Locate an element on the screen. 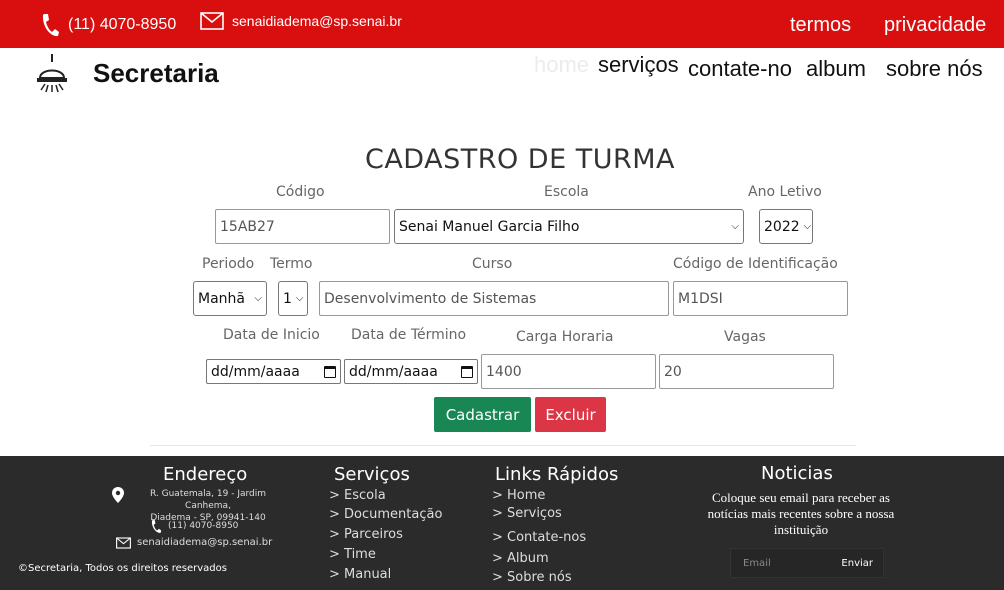 The width and height of the screenshot is (1004, 590). cadastrar-button: Cadastrar is located at coordinates (482, 414).